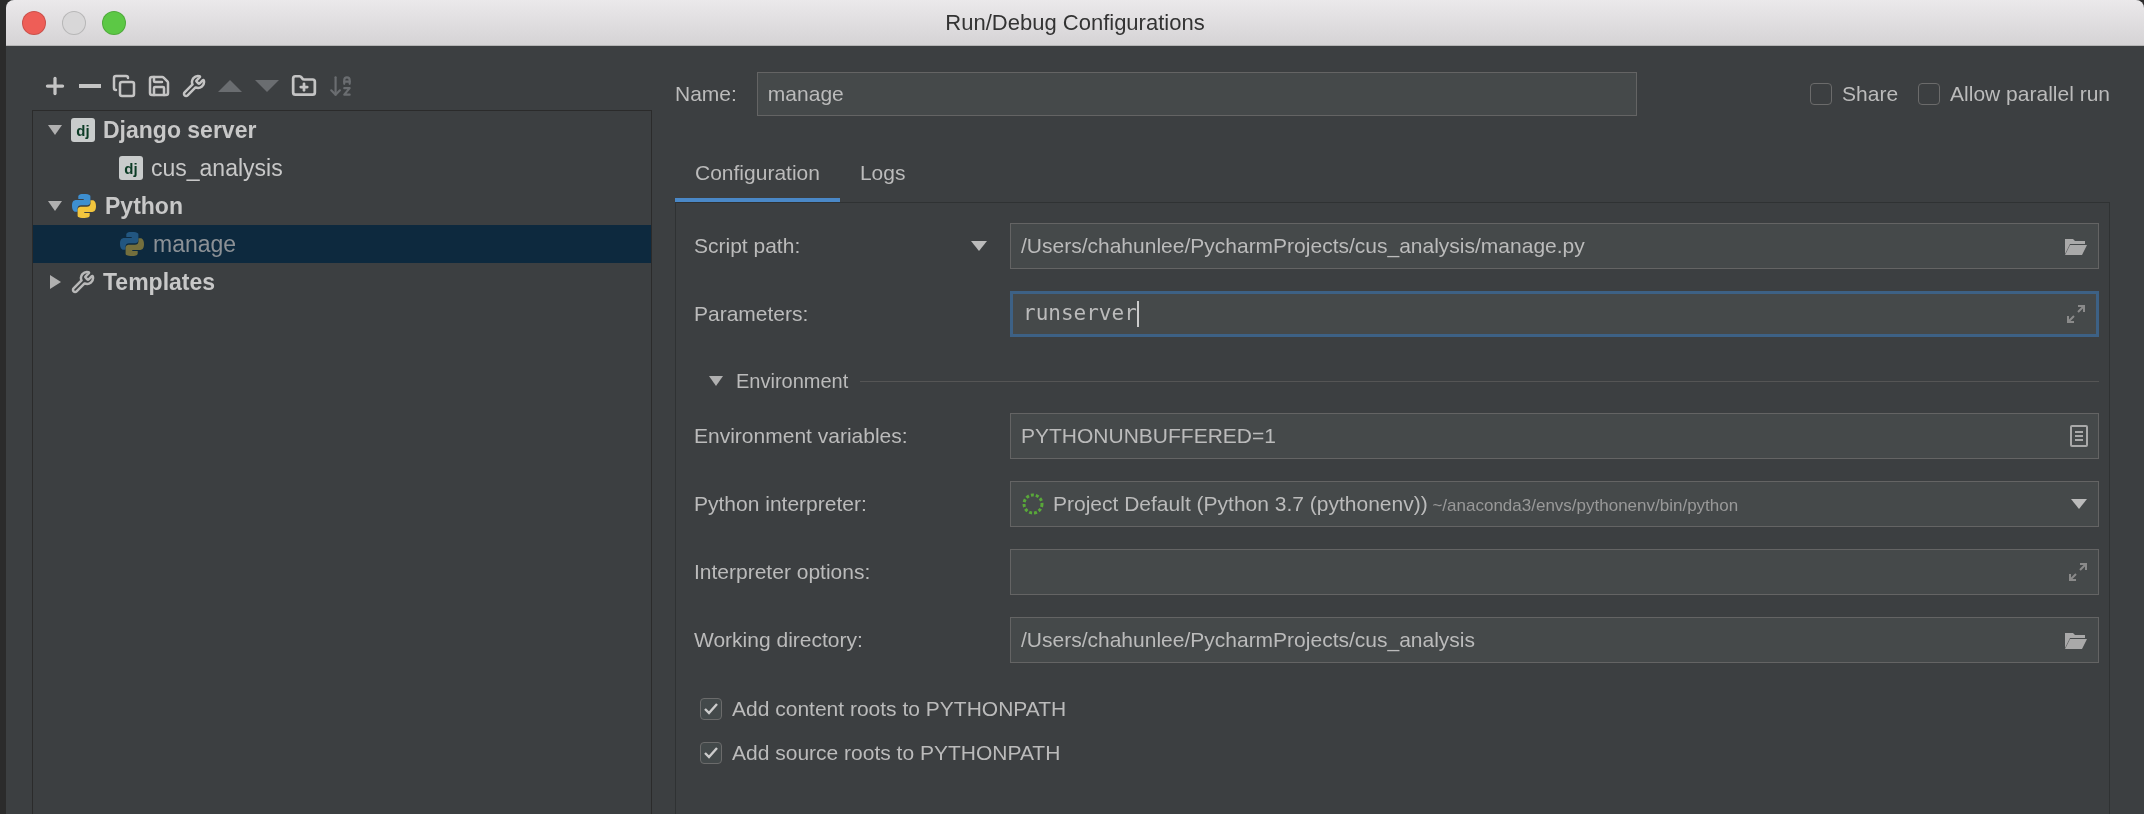  Describe the element at coordinates (342, 282) in the screenshot. I see `tree-item: Templates` at that location.